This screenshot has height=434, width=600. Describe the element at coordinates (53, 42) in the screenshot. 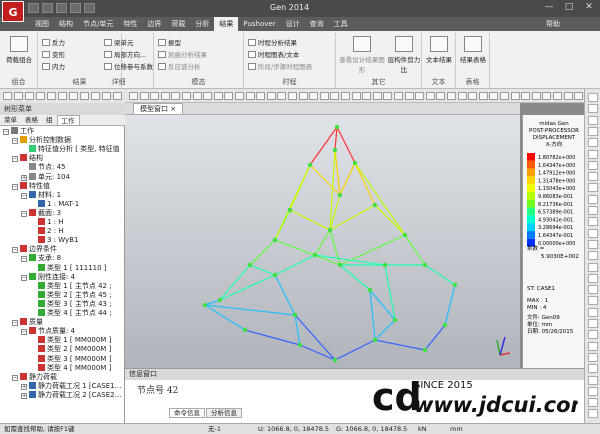

I see `reaction-button: 反力` at that location.